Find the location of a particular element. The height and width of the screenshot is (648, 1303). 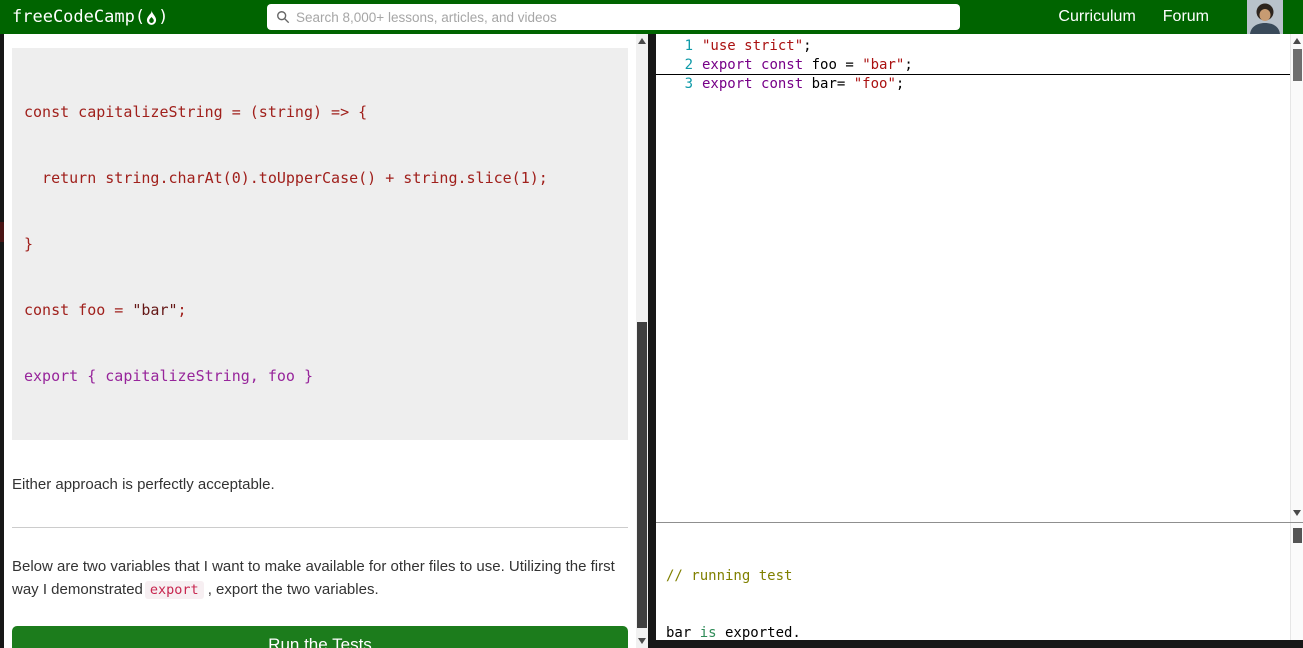

section-divider is located at coordinates (320, 527).